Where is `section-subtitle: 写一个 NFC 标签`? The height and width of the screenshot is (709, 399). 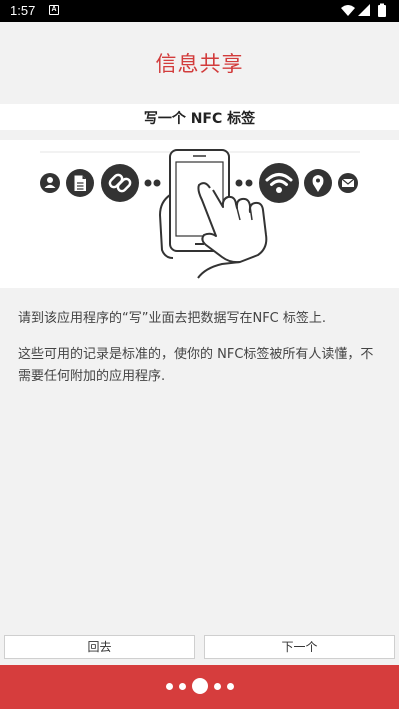
section-subtitle: 写一个 NFC 标签 is located at coordinates (199, 119).